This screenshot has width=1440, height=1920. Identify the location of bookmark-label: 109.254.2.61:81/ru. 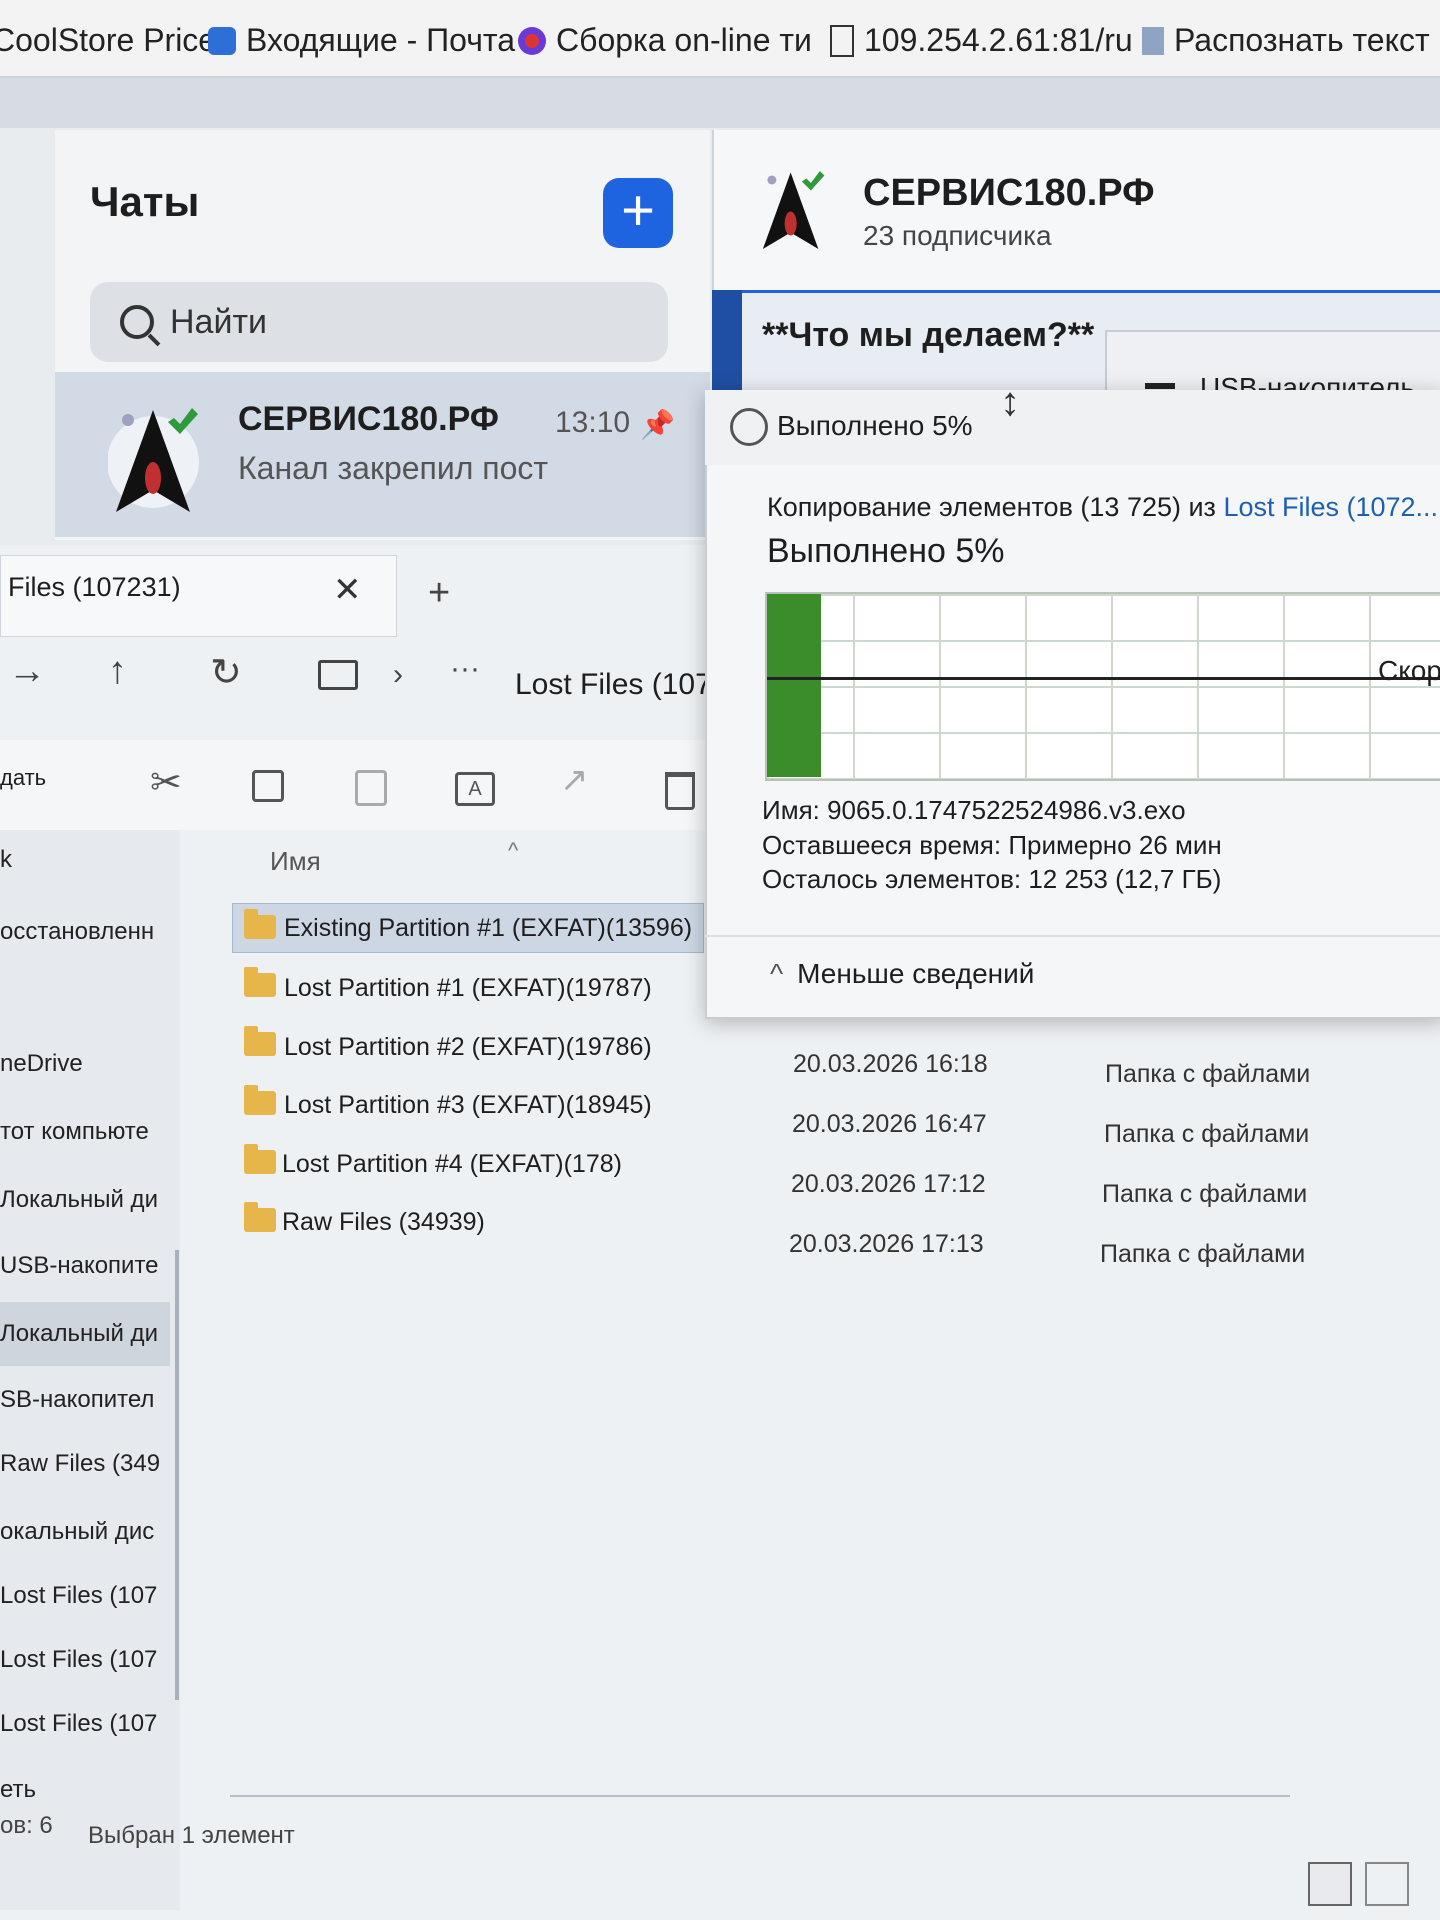
(998, 40).